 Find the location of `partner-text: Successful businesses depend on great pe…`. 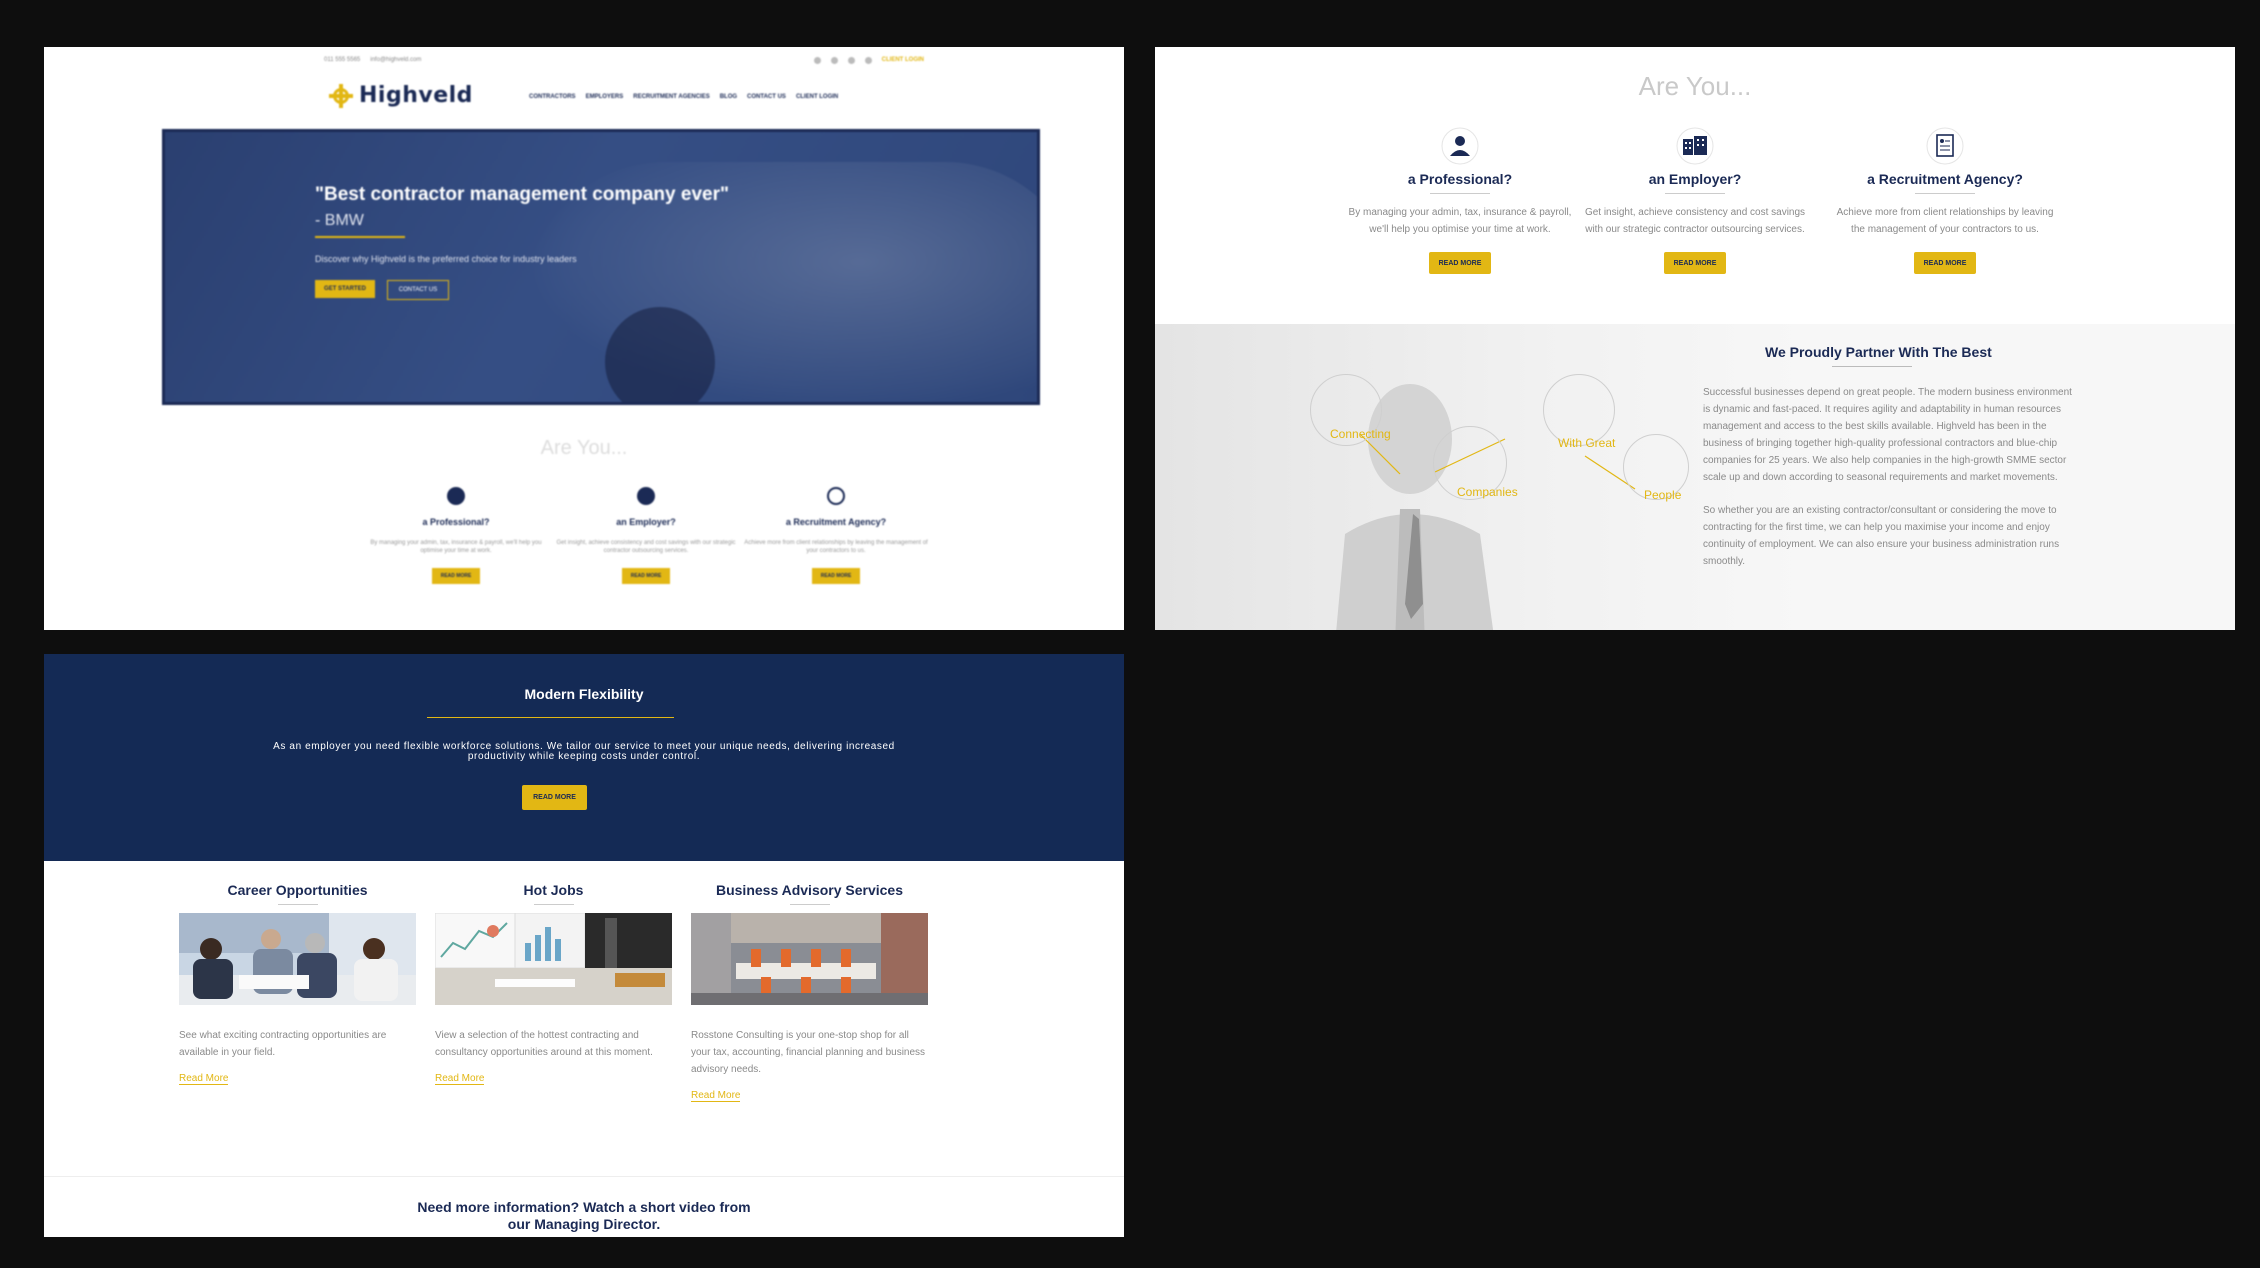

partner-text: Successful businesses depend on great pe… is located at coordinates (1888, 485).